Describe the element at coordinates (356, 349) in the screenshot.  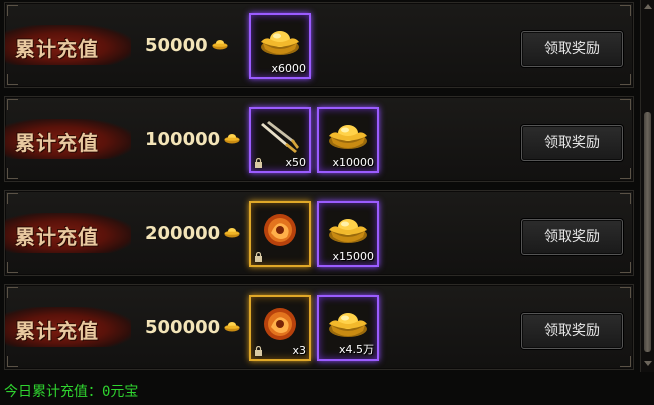
I see `reward-quantity: x4.5万` at that location.